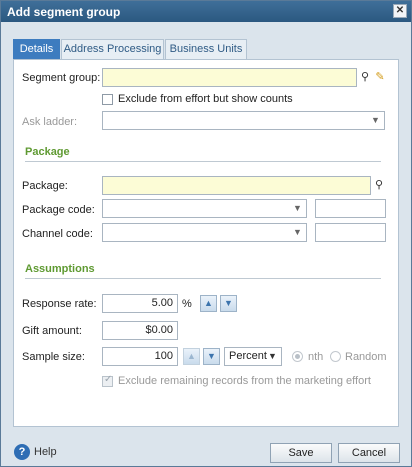  Describe the element at coordinates (50, 122) in the screenshot. I see `ask-ladder-label: Ask ladder:` at that location.